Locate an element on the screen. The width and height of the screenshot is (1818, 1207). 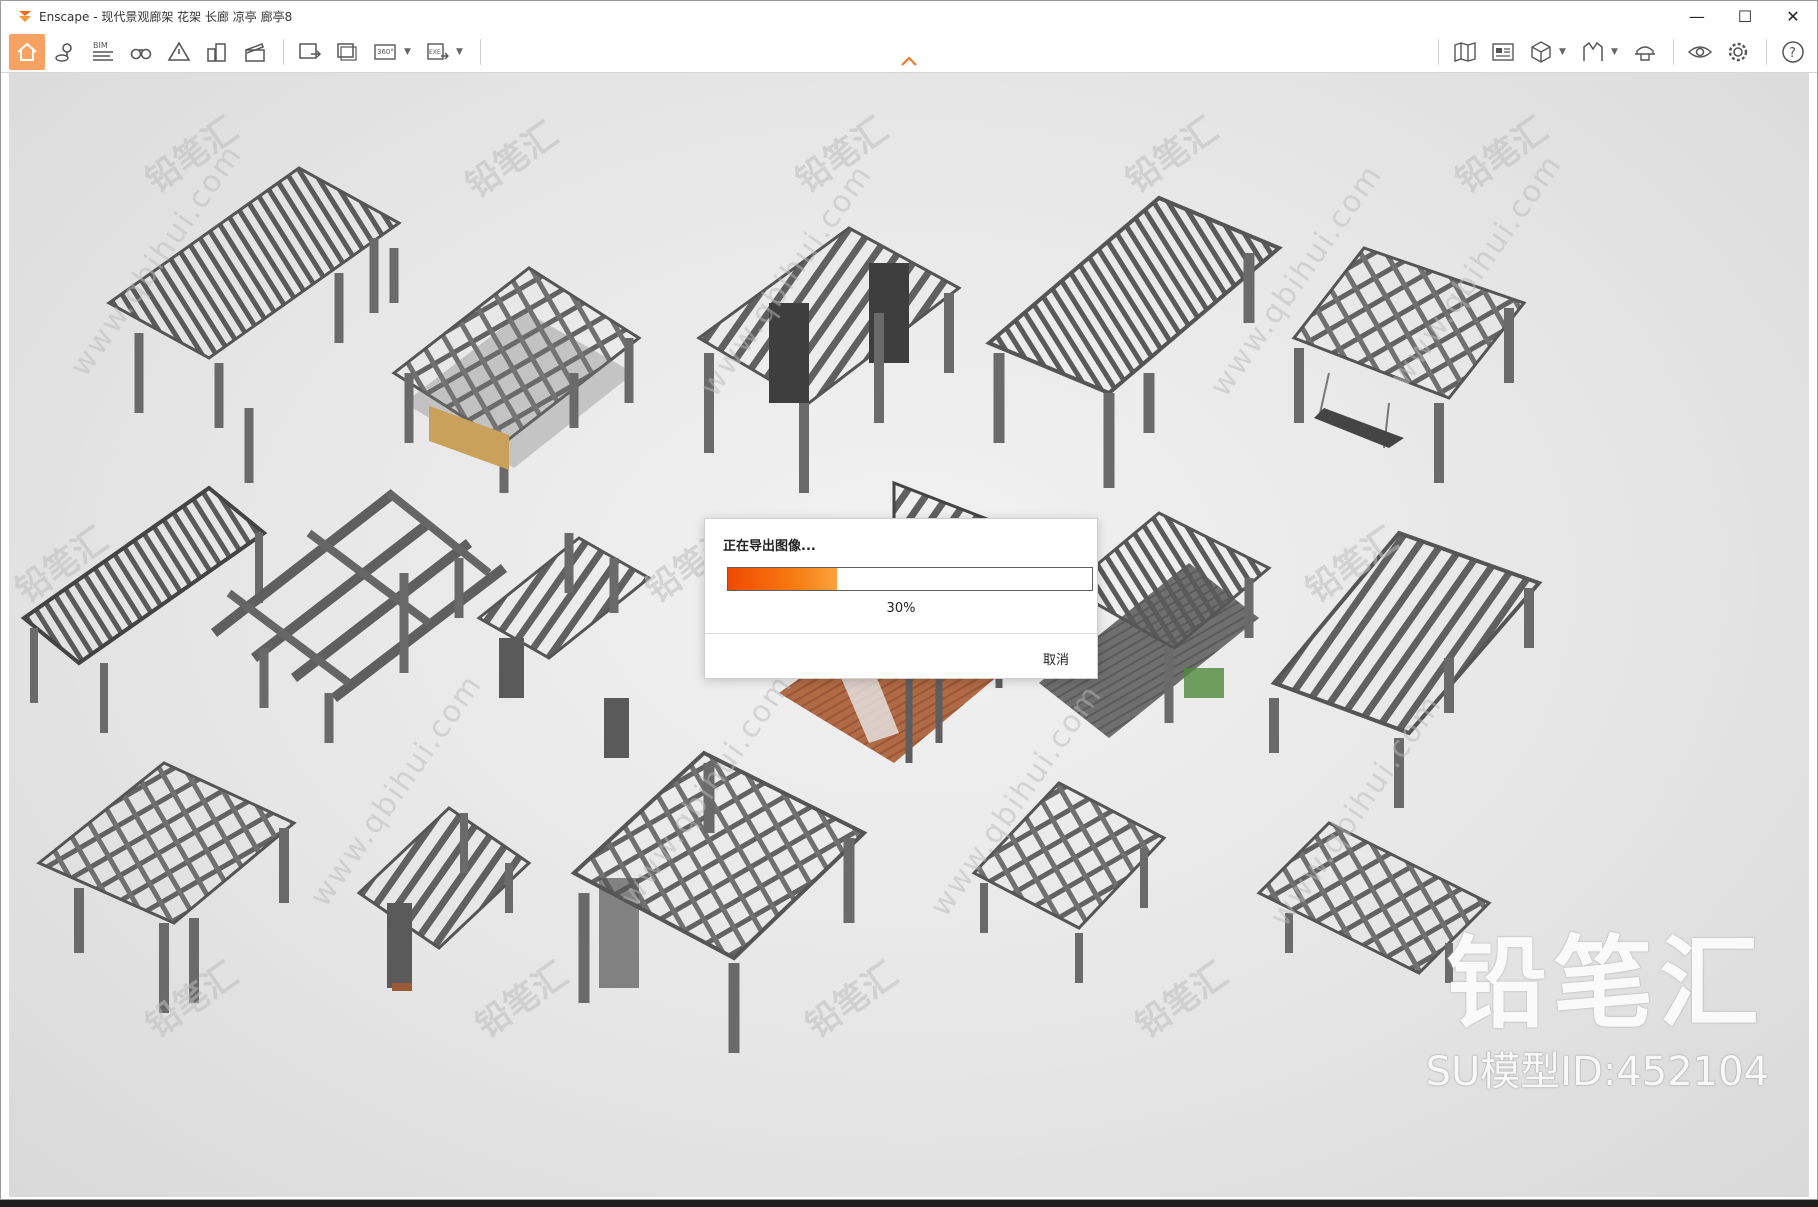
minimize-button: — is located at coordinates (1697, 16).